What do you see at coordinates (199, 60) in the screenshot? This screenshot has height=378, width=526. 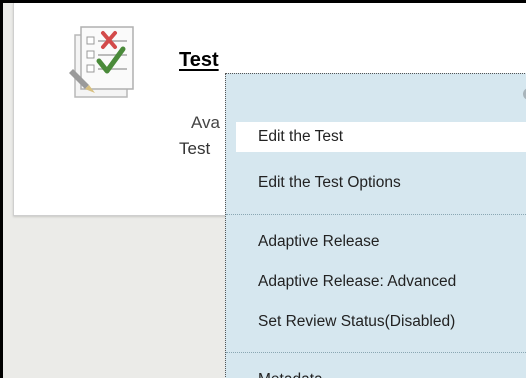 I see `item-title-link: Test` at bounding box center [199, 60].